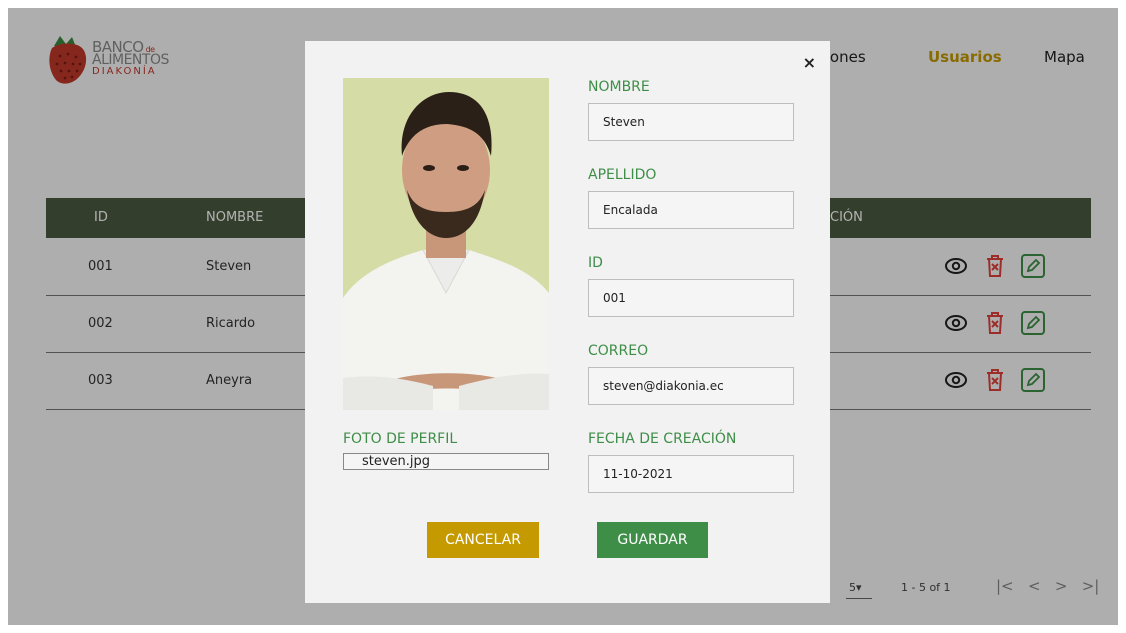 The height and width of the screenshot is (633, 1126). I want to click on id-label: ID, so click(595, 263).